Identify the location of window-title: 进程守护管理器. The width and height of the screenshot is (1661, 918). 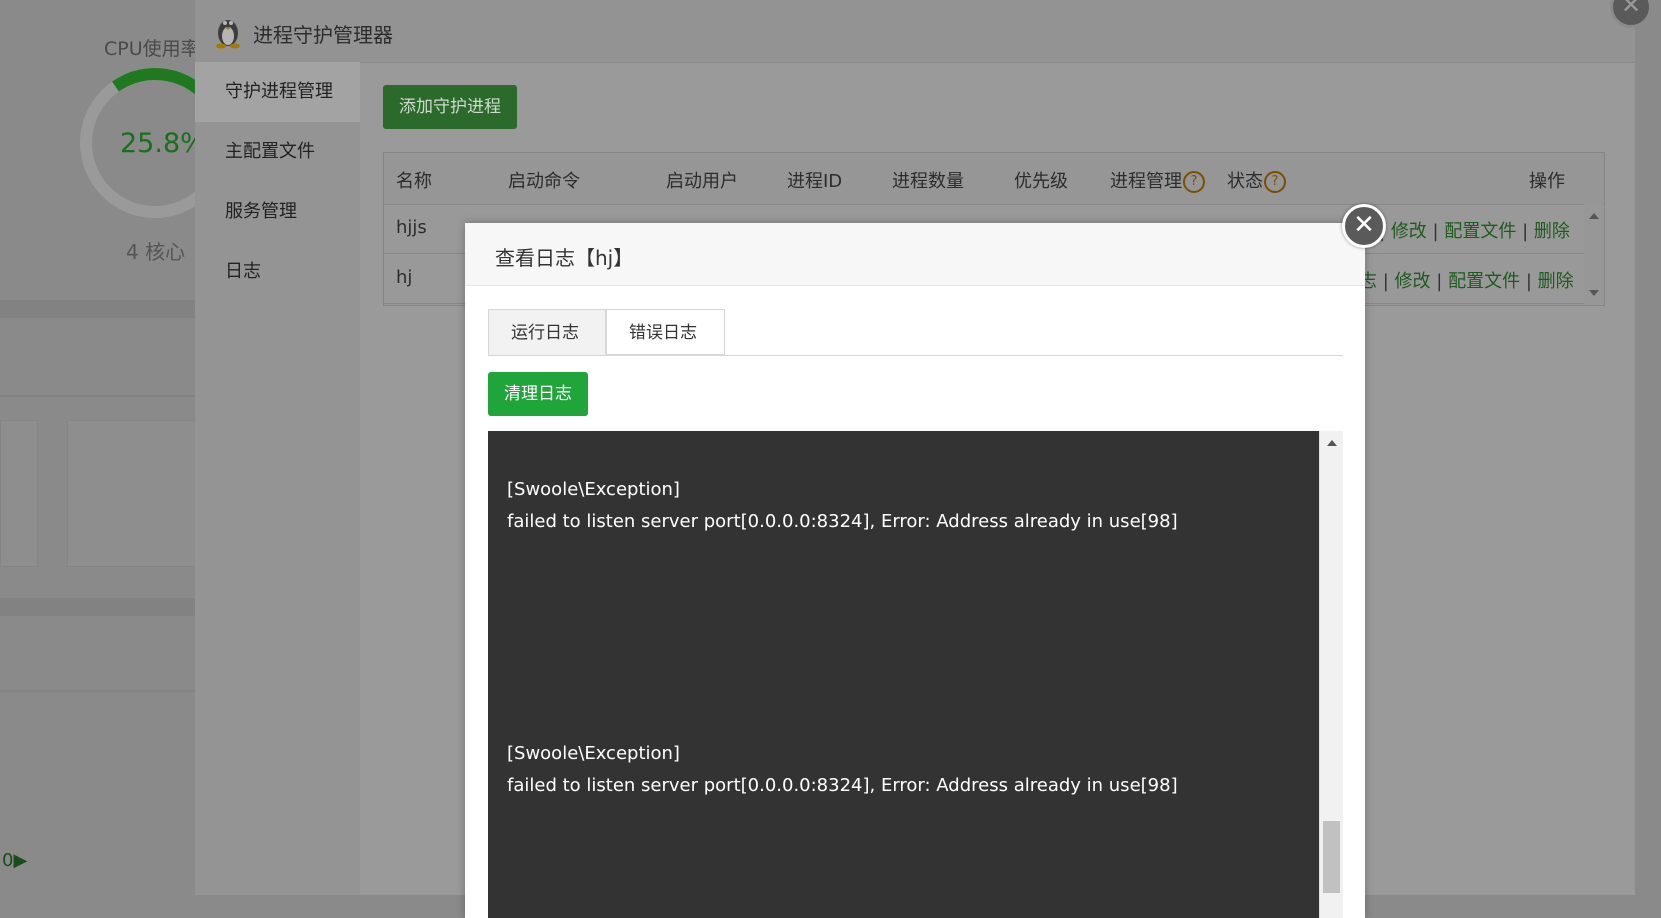
(323, 35).